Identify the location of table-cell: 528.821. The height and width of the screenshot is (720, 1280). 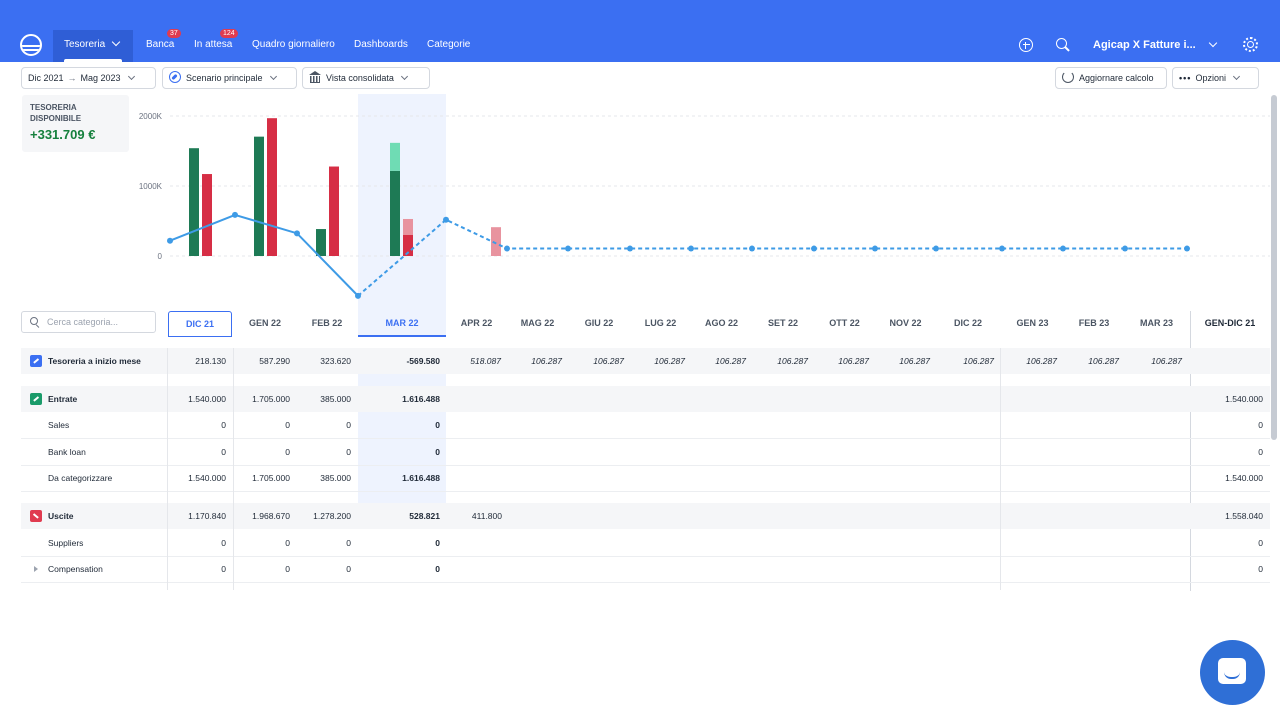
(399, 516).